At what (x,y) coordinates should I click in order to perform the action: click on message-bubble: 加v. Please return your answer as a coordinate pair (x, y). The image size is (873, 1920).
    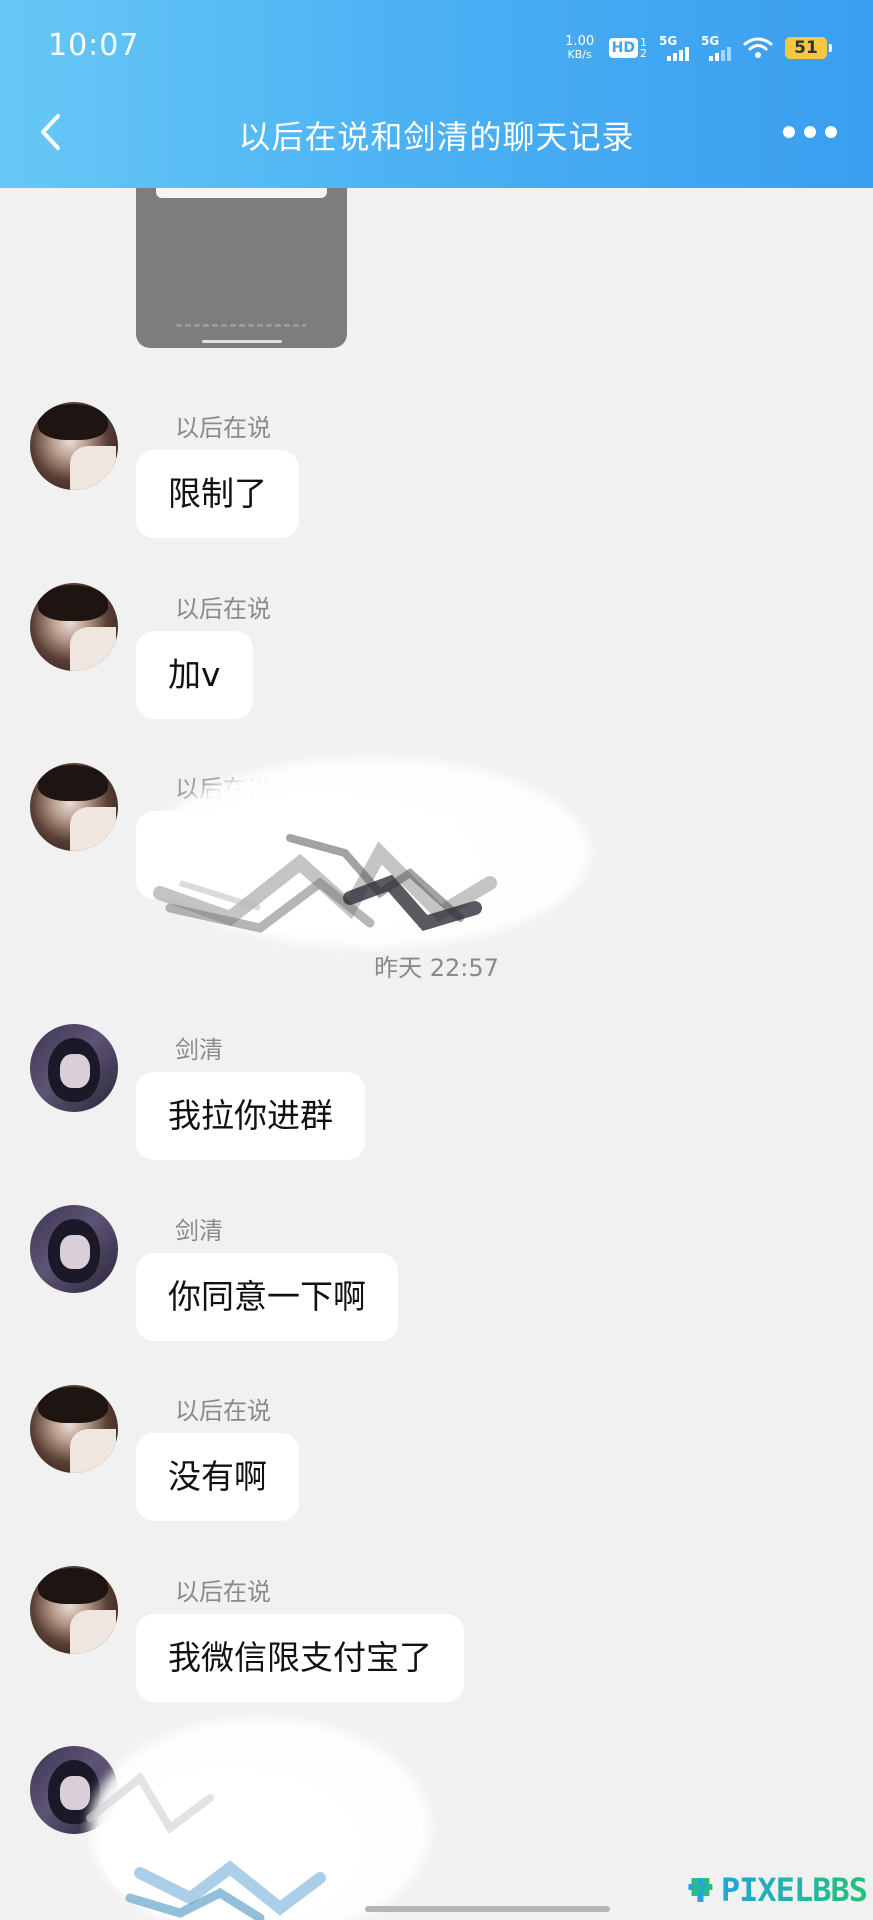
    Looking at the image, I should click on (194, 675).